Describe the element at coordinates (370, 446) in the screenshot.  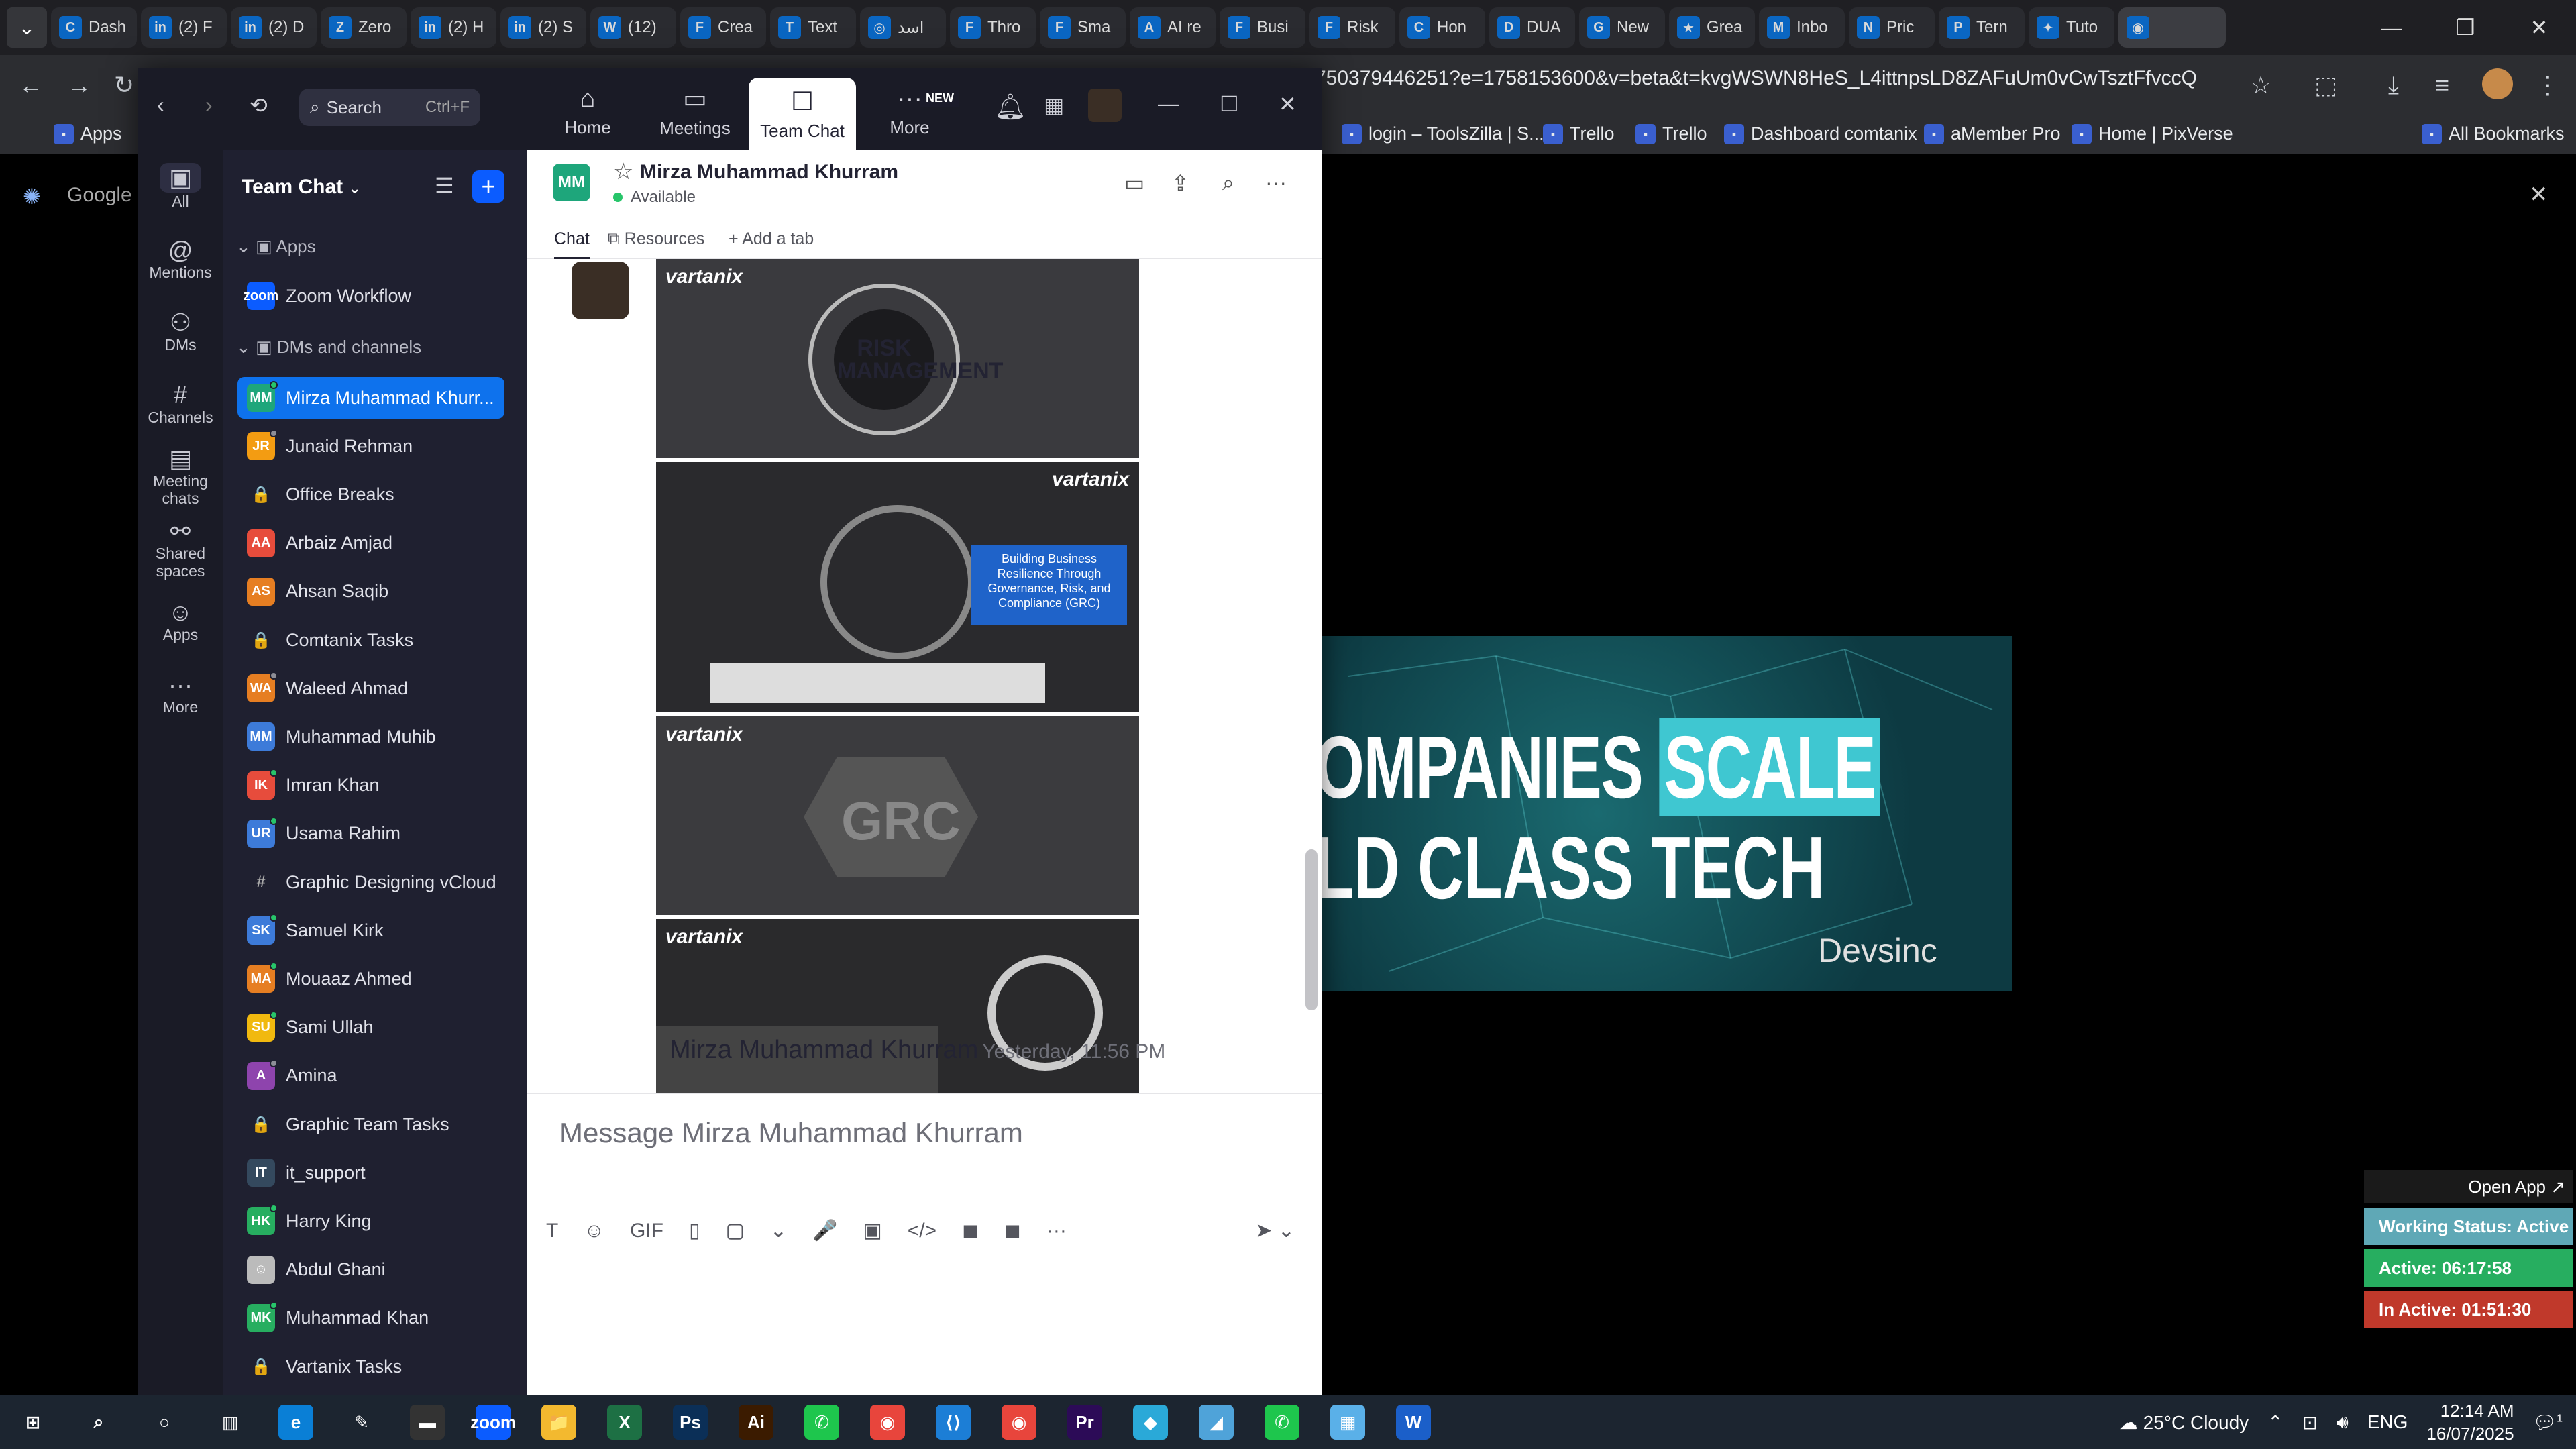
I see `sidebar-contact: JR Junaid Rehman` at that location.